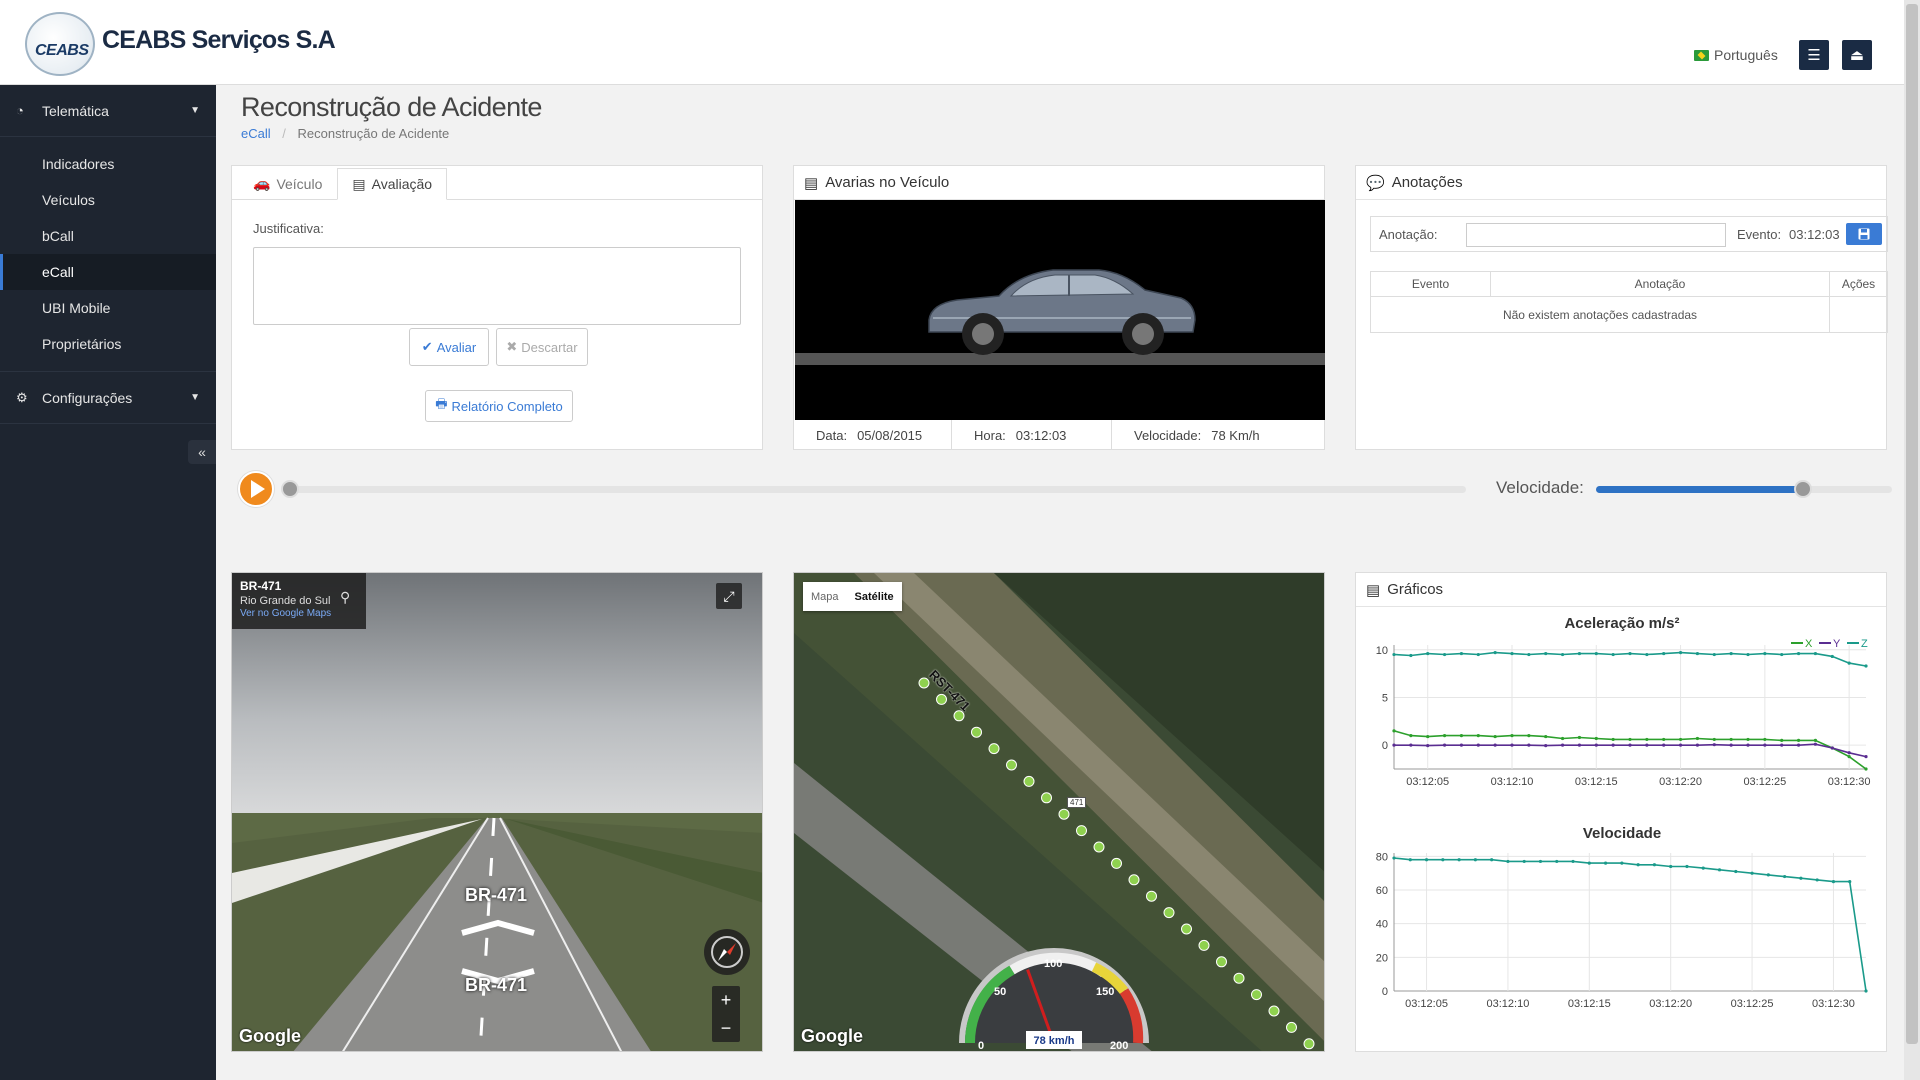 This screenshot has height=1080, width=1920. What do you see at coordinates (449, 347) in the screenshot?
I see `evaluate-button: ✔ Avaliar` at bounding box center [449, 347].